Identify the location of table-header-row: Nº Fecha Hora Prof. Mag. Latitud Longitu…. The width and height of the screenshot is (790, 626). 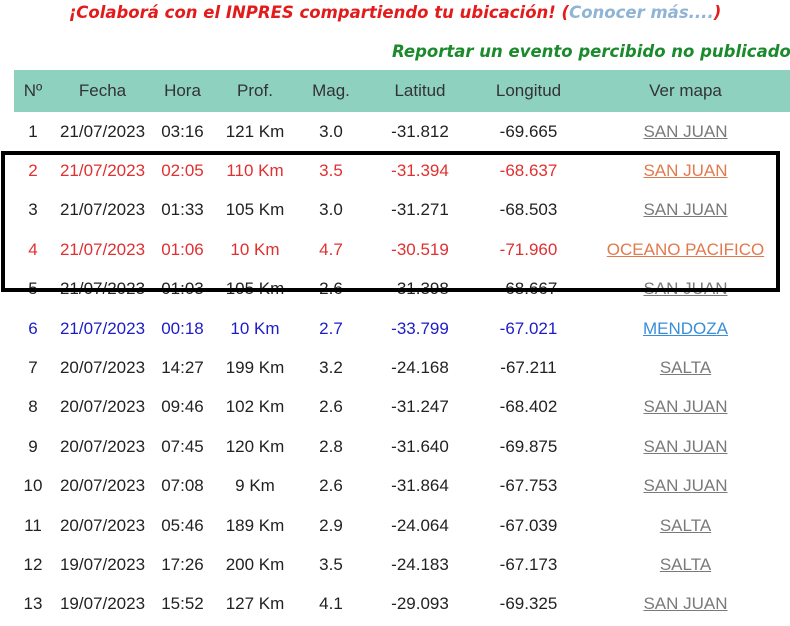
(402, 91).